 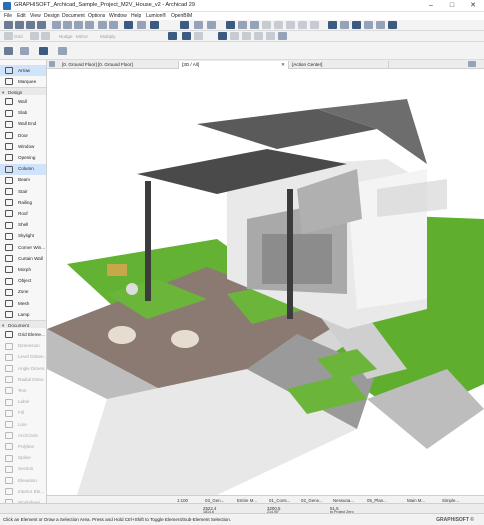 What do you see at coordinates (67, 25) in the screenshot?
I see `pointer-icon` at bounding box center [67, 25].